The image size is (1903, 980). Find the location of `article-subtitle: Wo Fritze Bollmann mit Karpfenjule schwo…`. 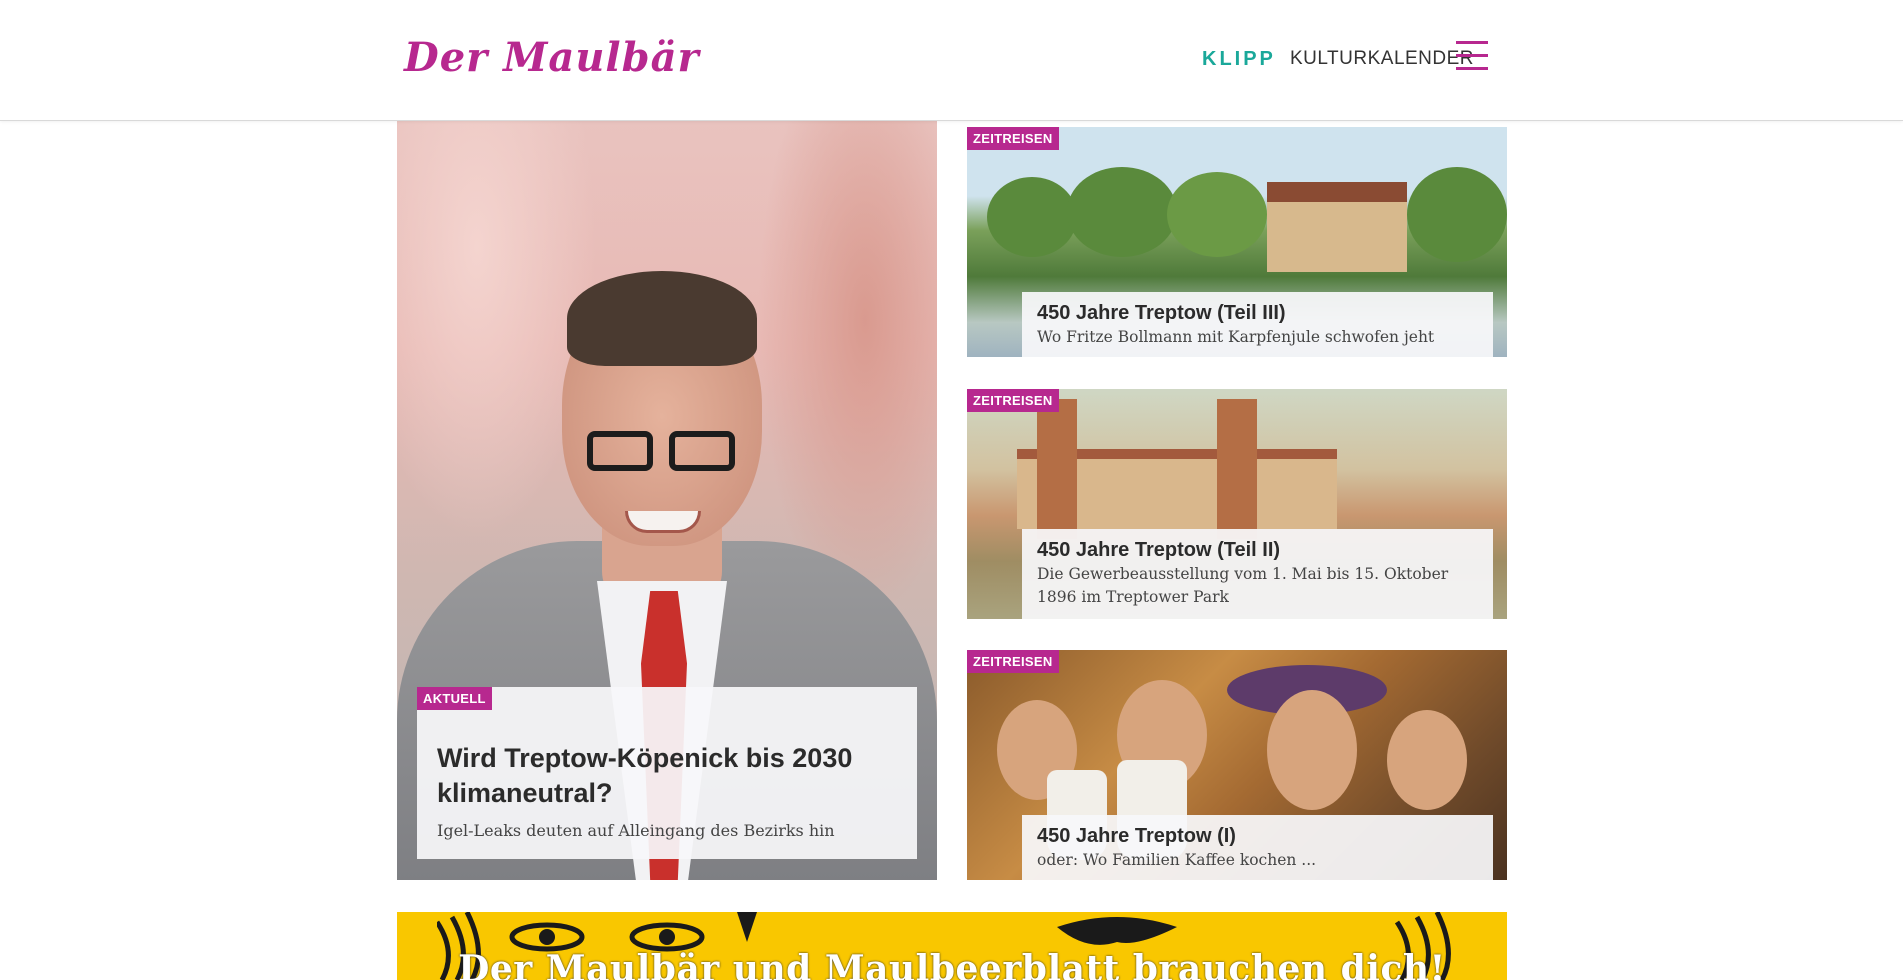

article-subtitle: Wo Fritze Bollmann mit Karpfenjule schwo… is located at coordinates (1236, 337).